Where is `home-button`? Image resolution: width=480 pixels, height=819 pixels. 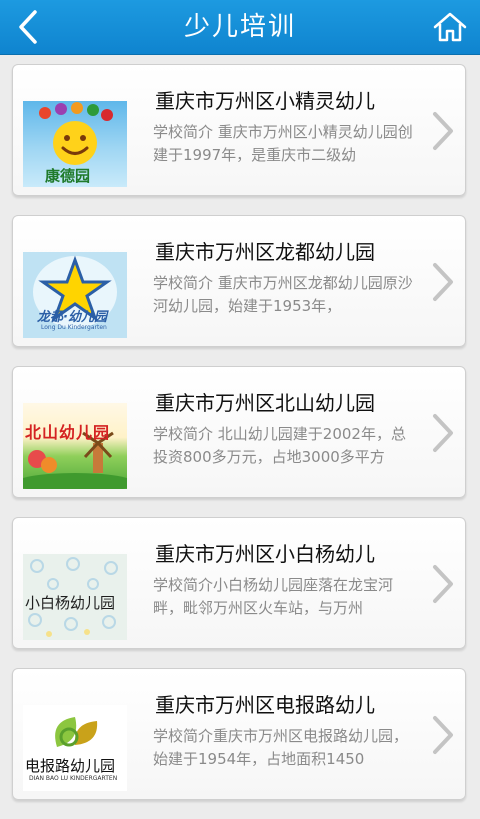
home-button is located at coordinates (450, 27).